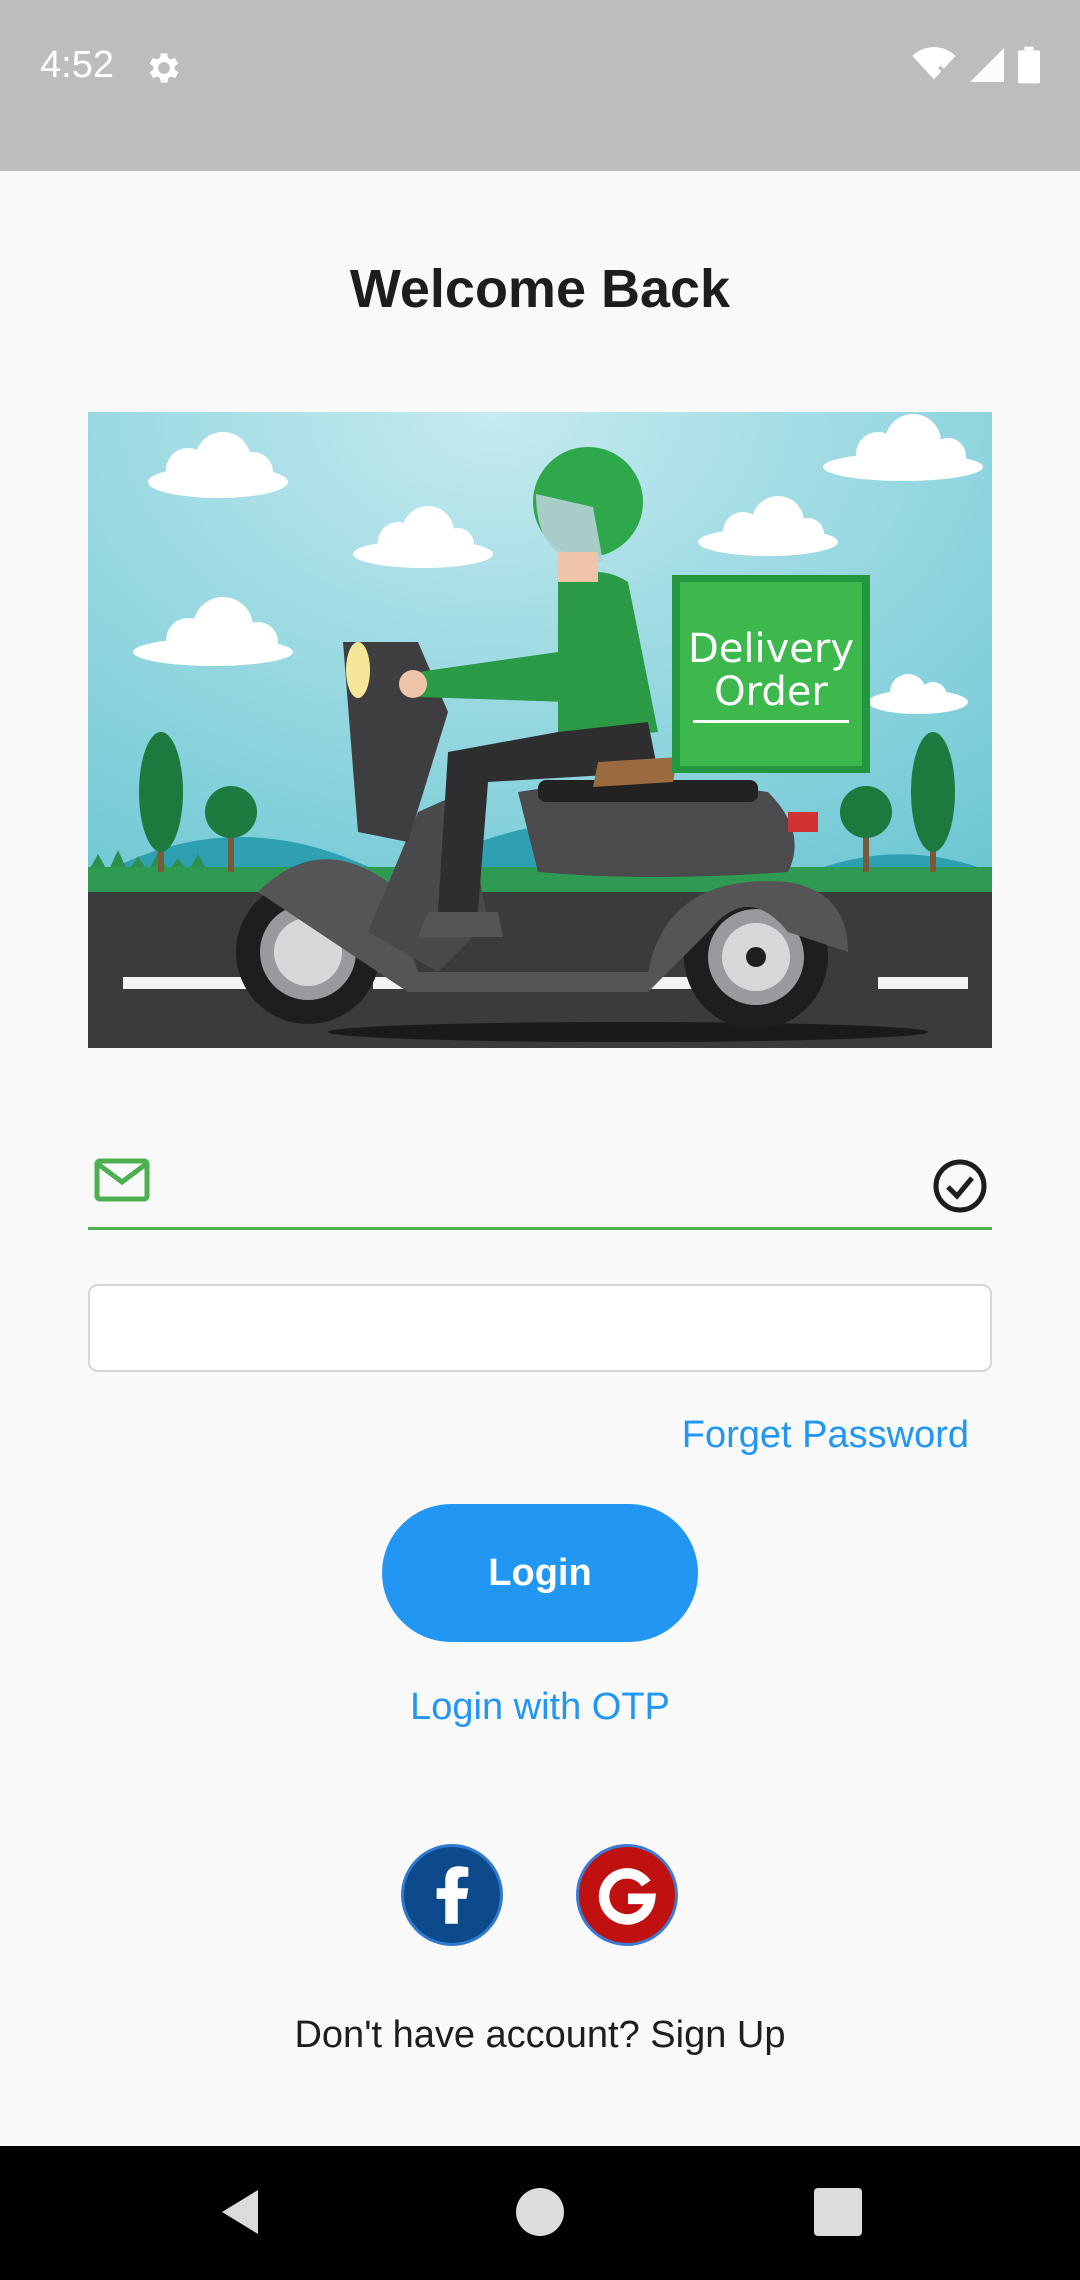  I want to click on google-icon, so click(627, 1896).